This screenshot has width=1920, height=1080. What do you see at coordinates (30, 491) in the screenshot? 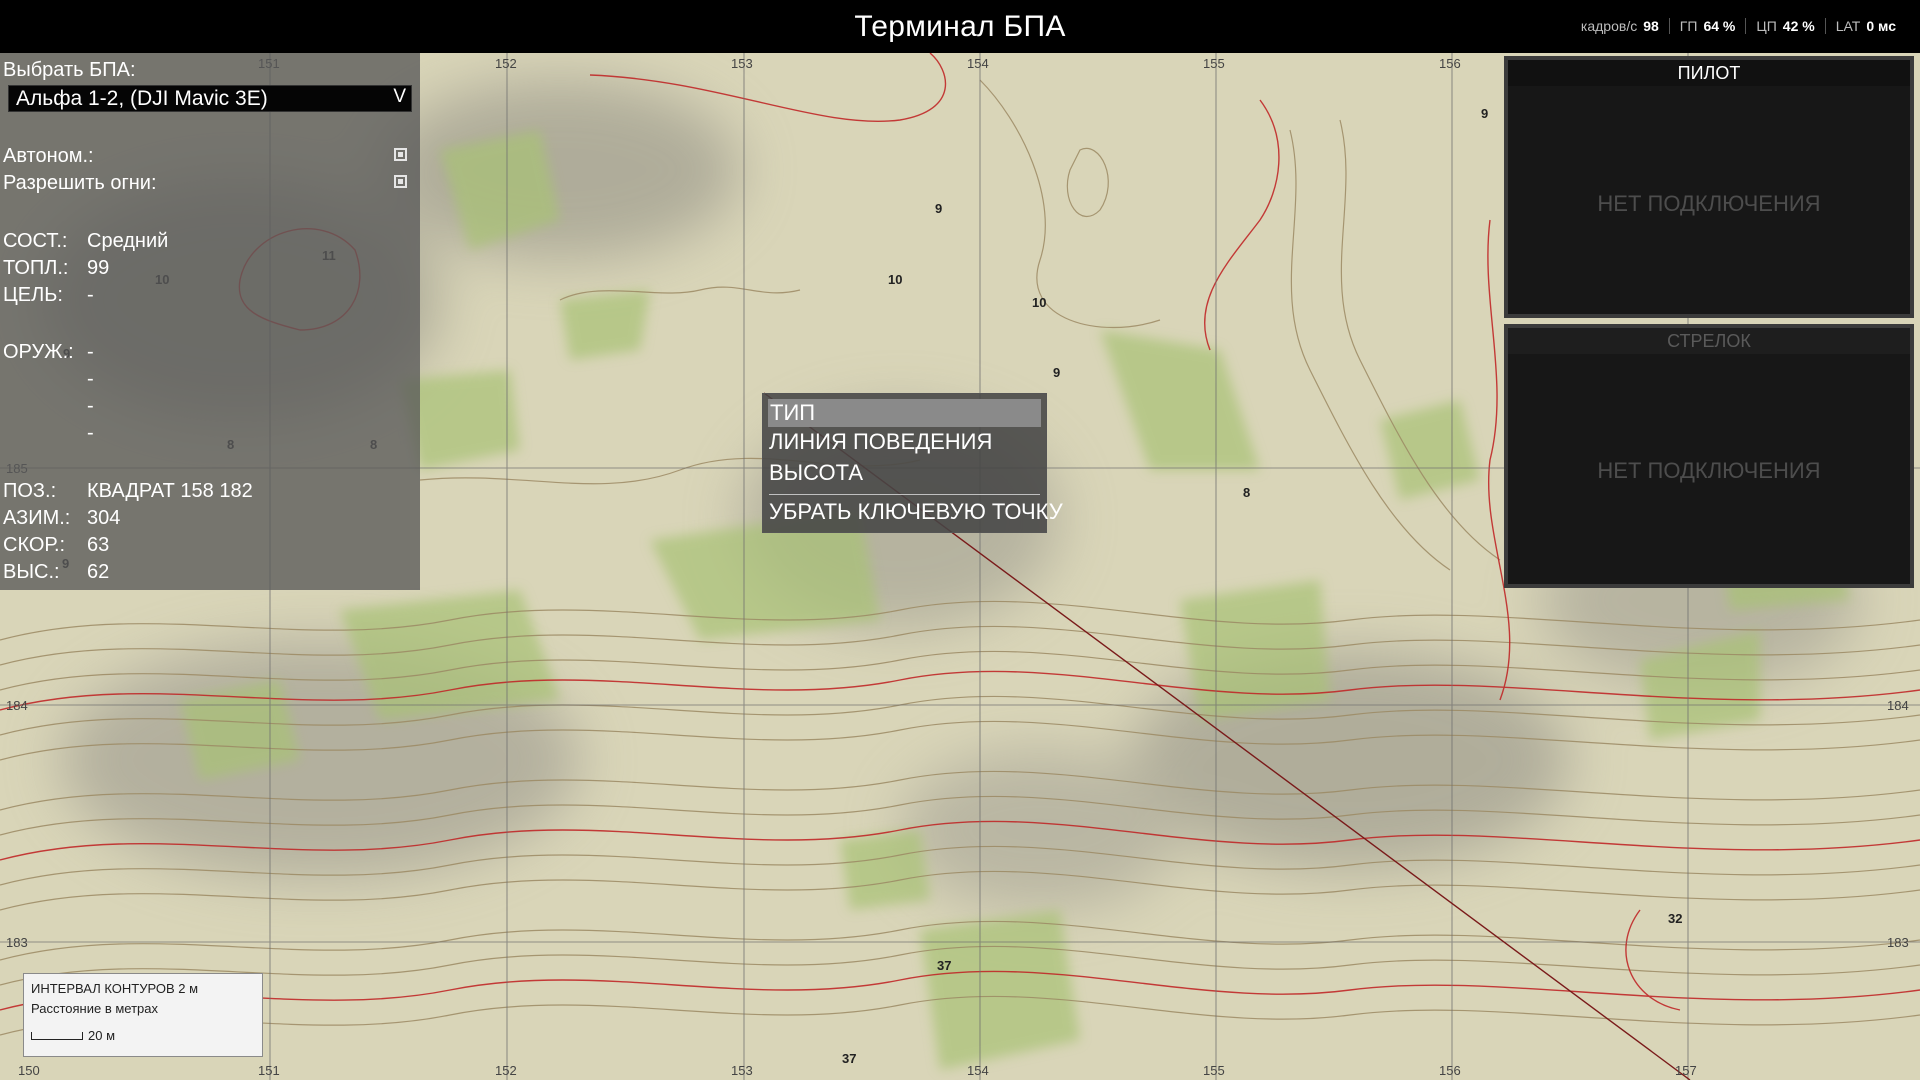
I see `position-label: ПОЗ.:` at bounding box center [30, 491].